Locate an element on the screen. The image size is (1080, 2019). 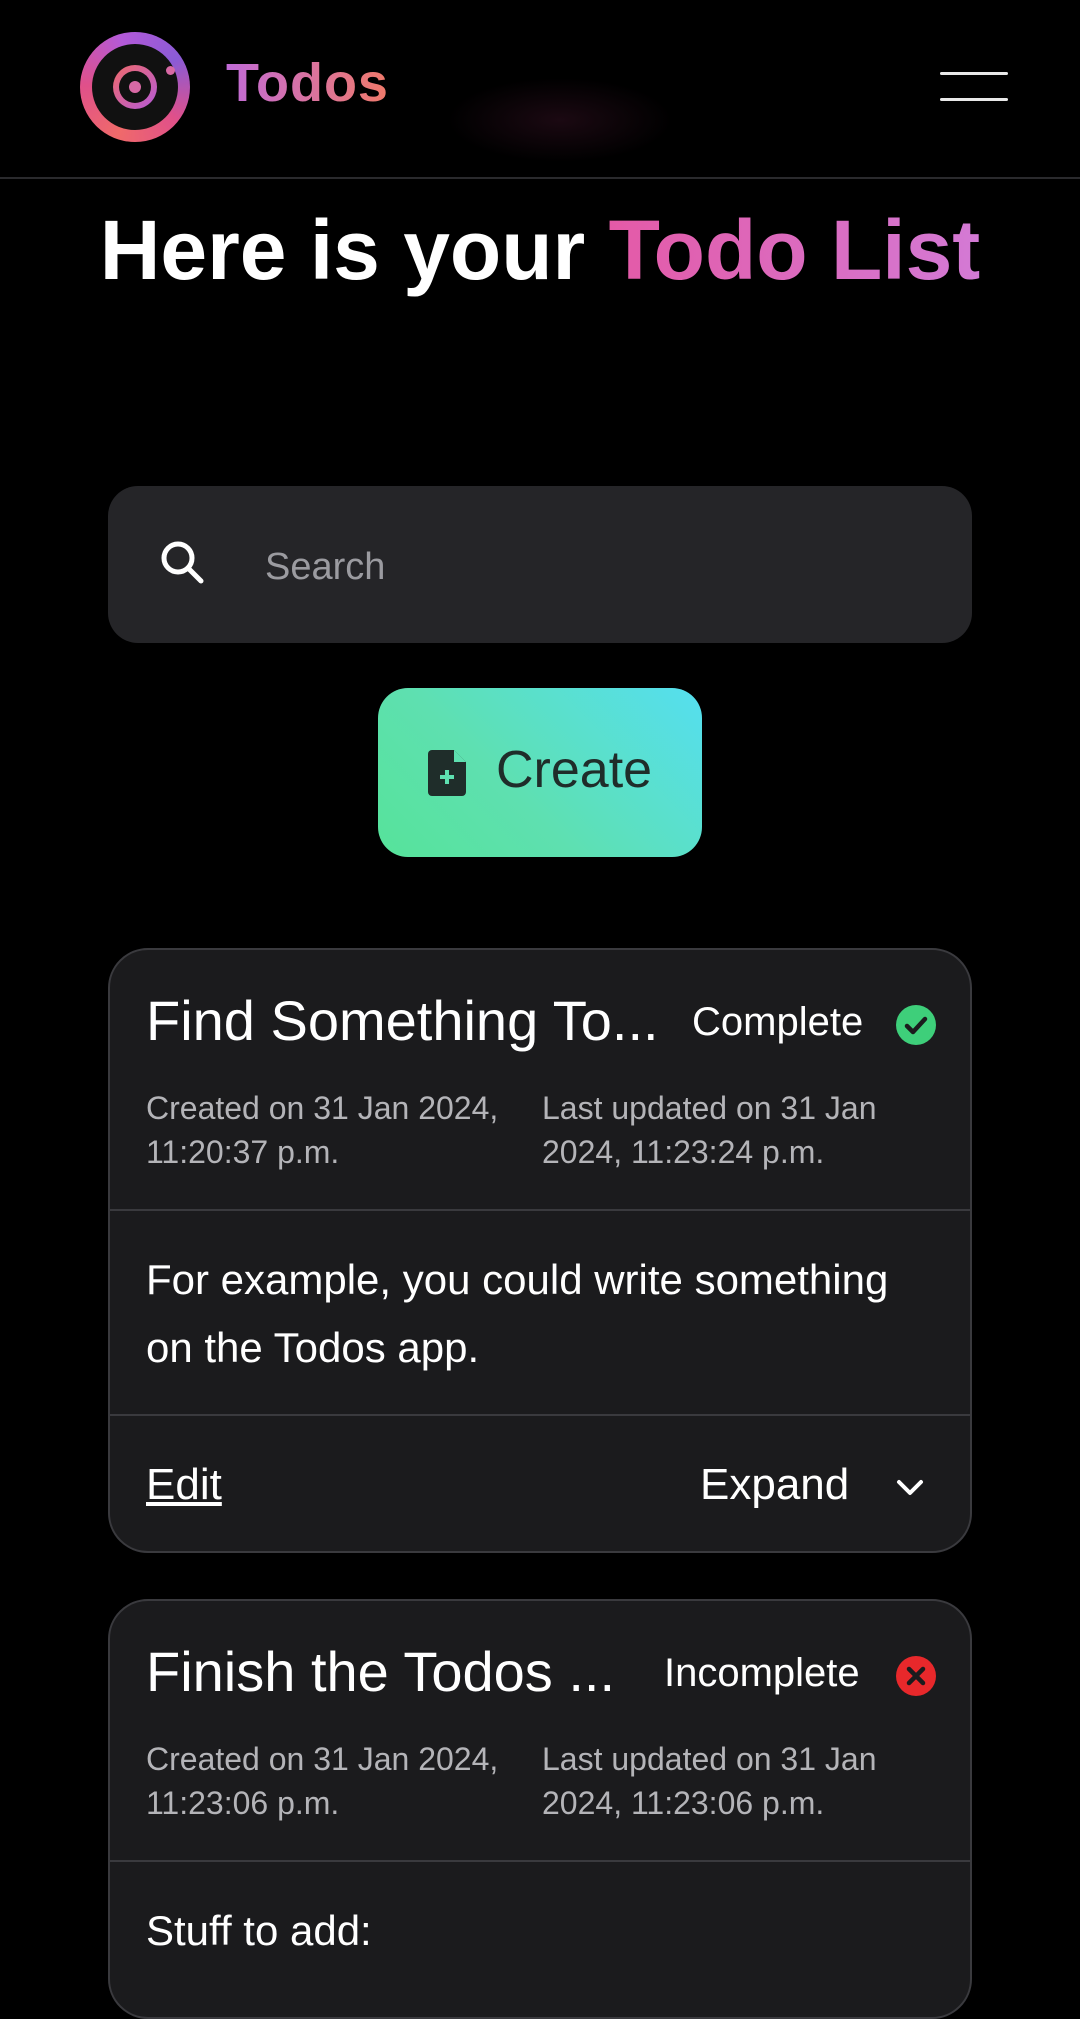
search-icon is located at coordinates (182, 562).